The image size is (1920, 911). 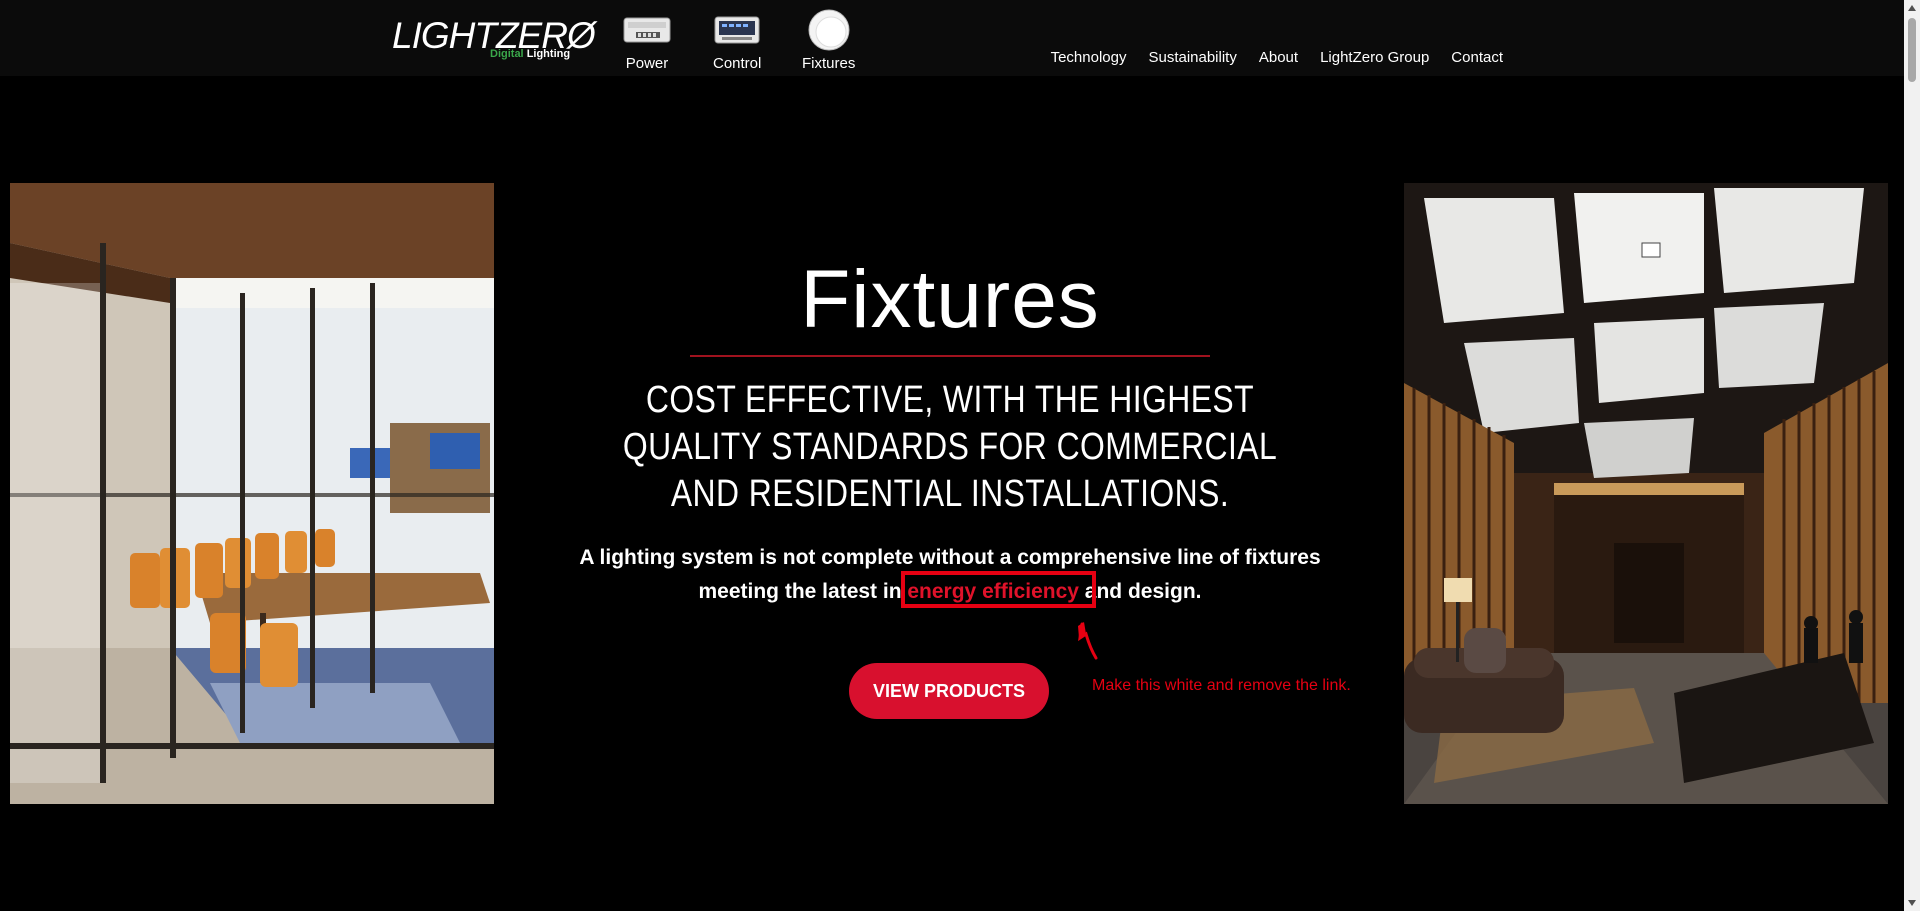 I want to click on annotation-arrow-icon, so click(x=1090, y=644).